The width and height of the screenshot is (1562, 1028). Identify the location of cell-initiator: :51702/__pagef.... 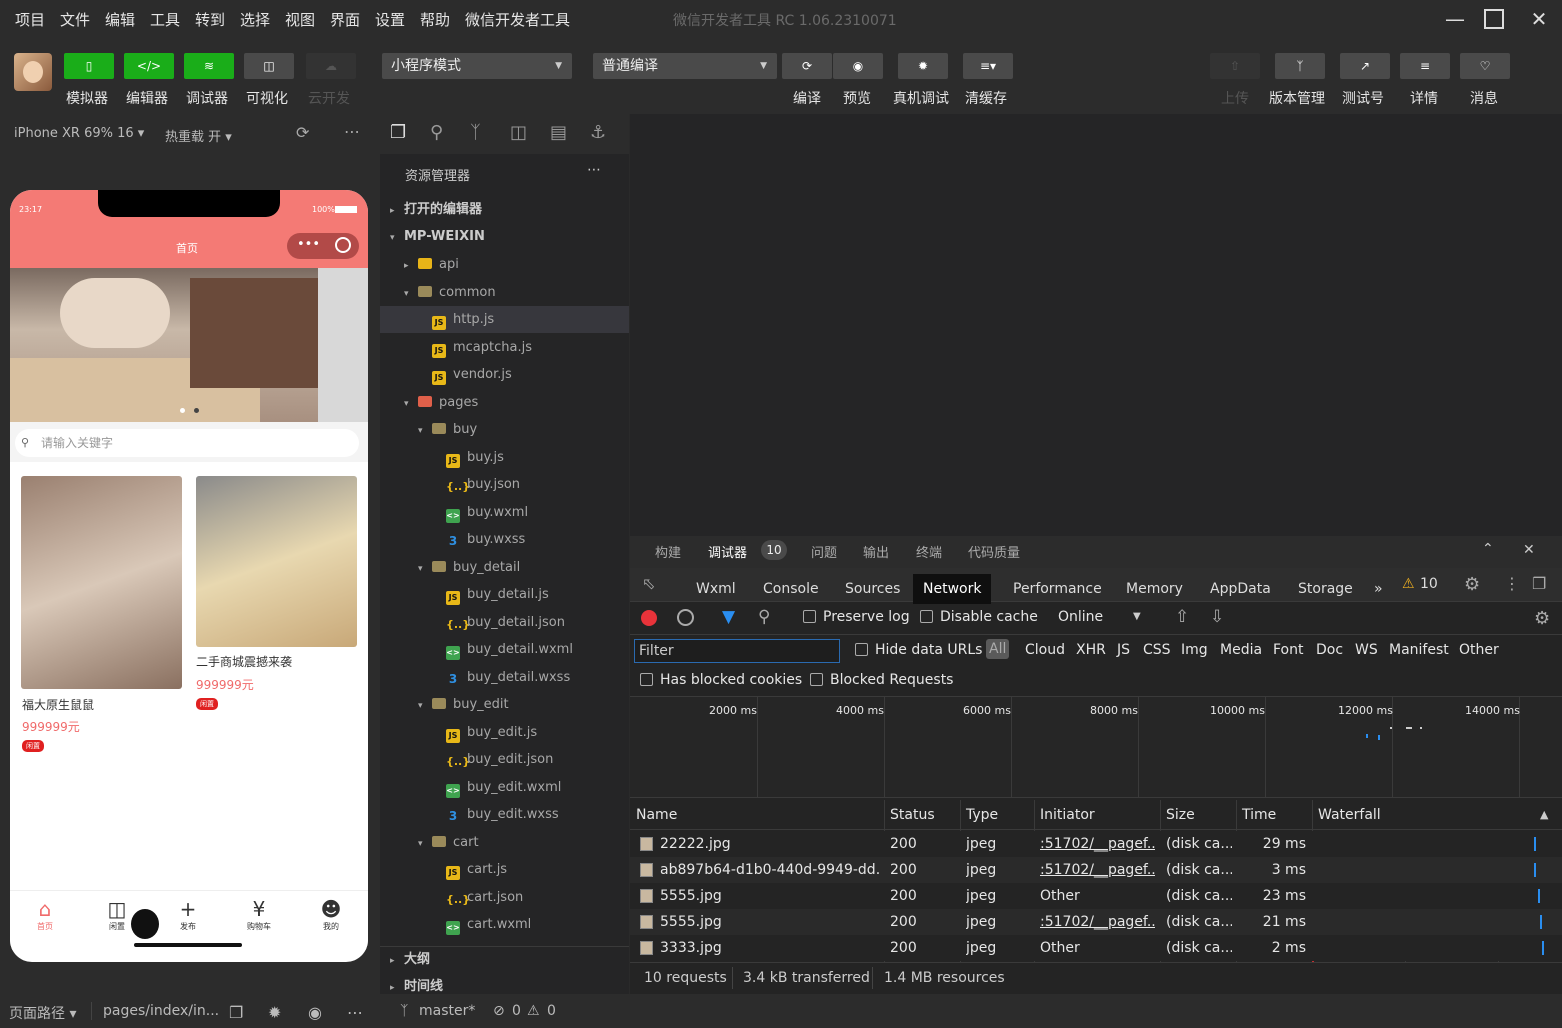
(1097, 870).